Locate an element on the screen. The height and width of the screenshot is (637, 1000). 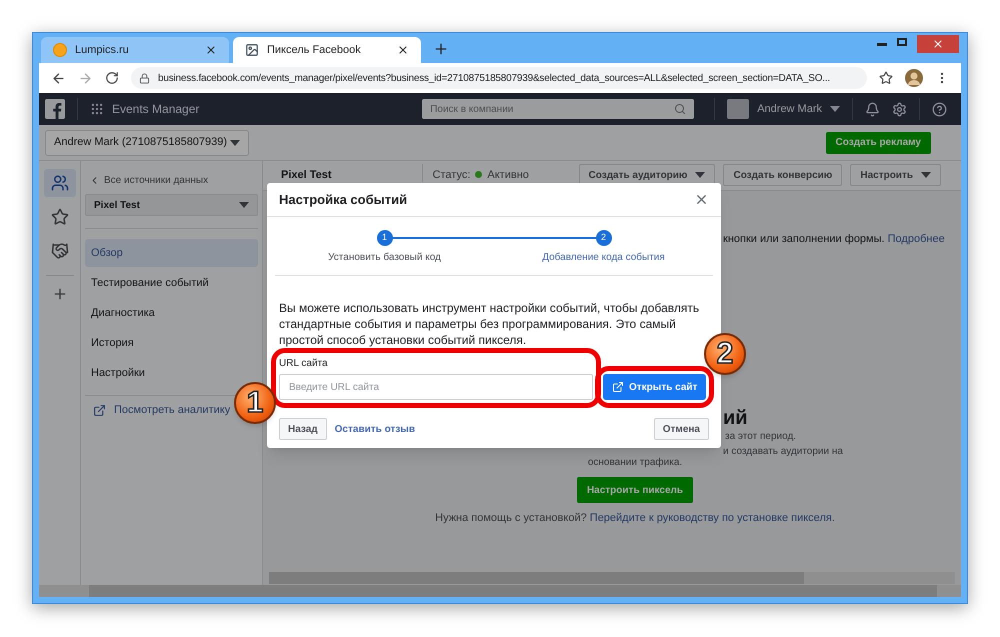
people-icon is located at coordinates (59, 183).